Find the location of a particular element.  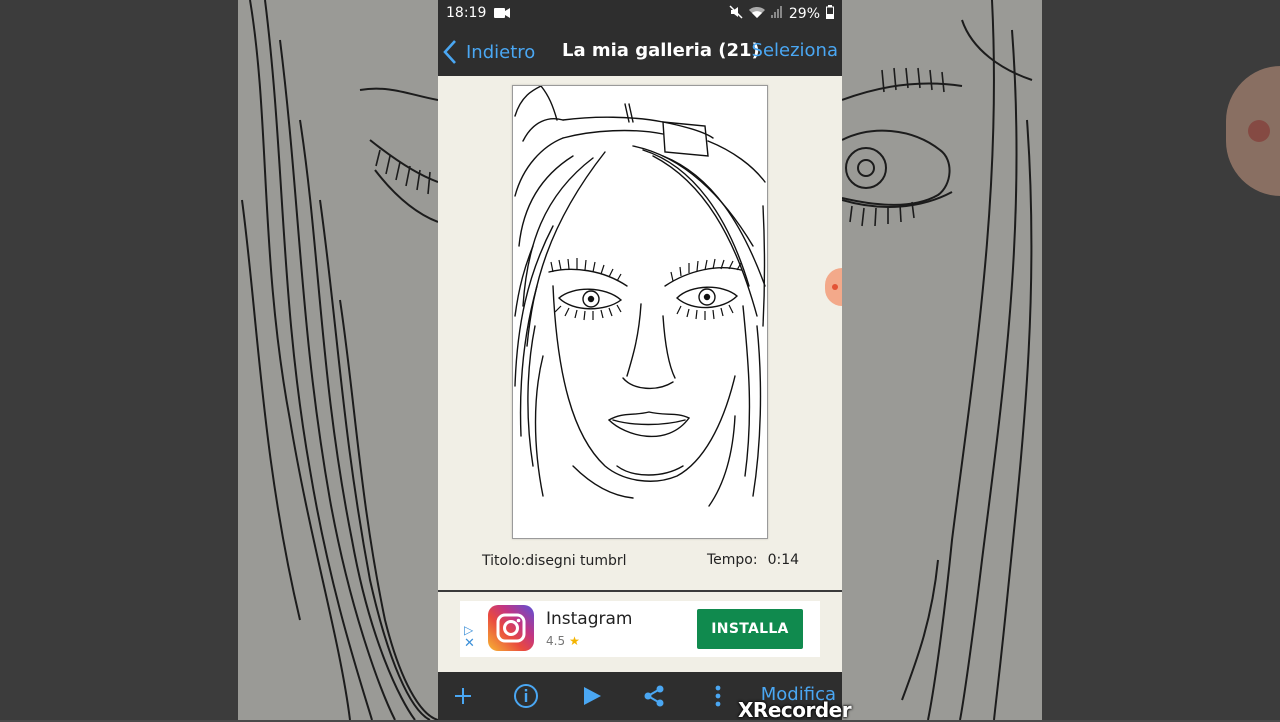

ad-close-icon: ✕ is located at coordinates (471, 644).